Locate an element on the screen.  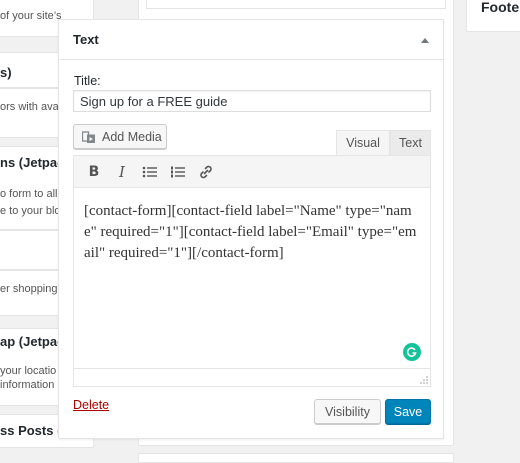
visibility-button: Visibility is located at coordinates (347, 411).